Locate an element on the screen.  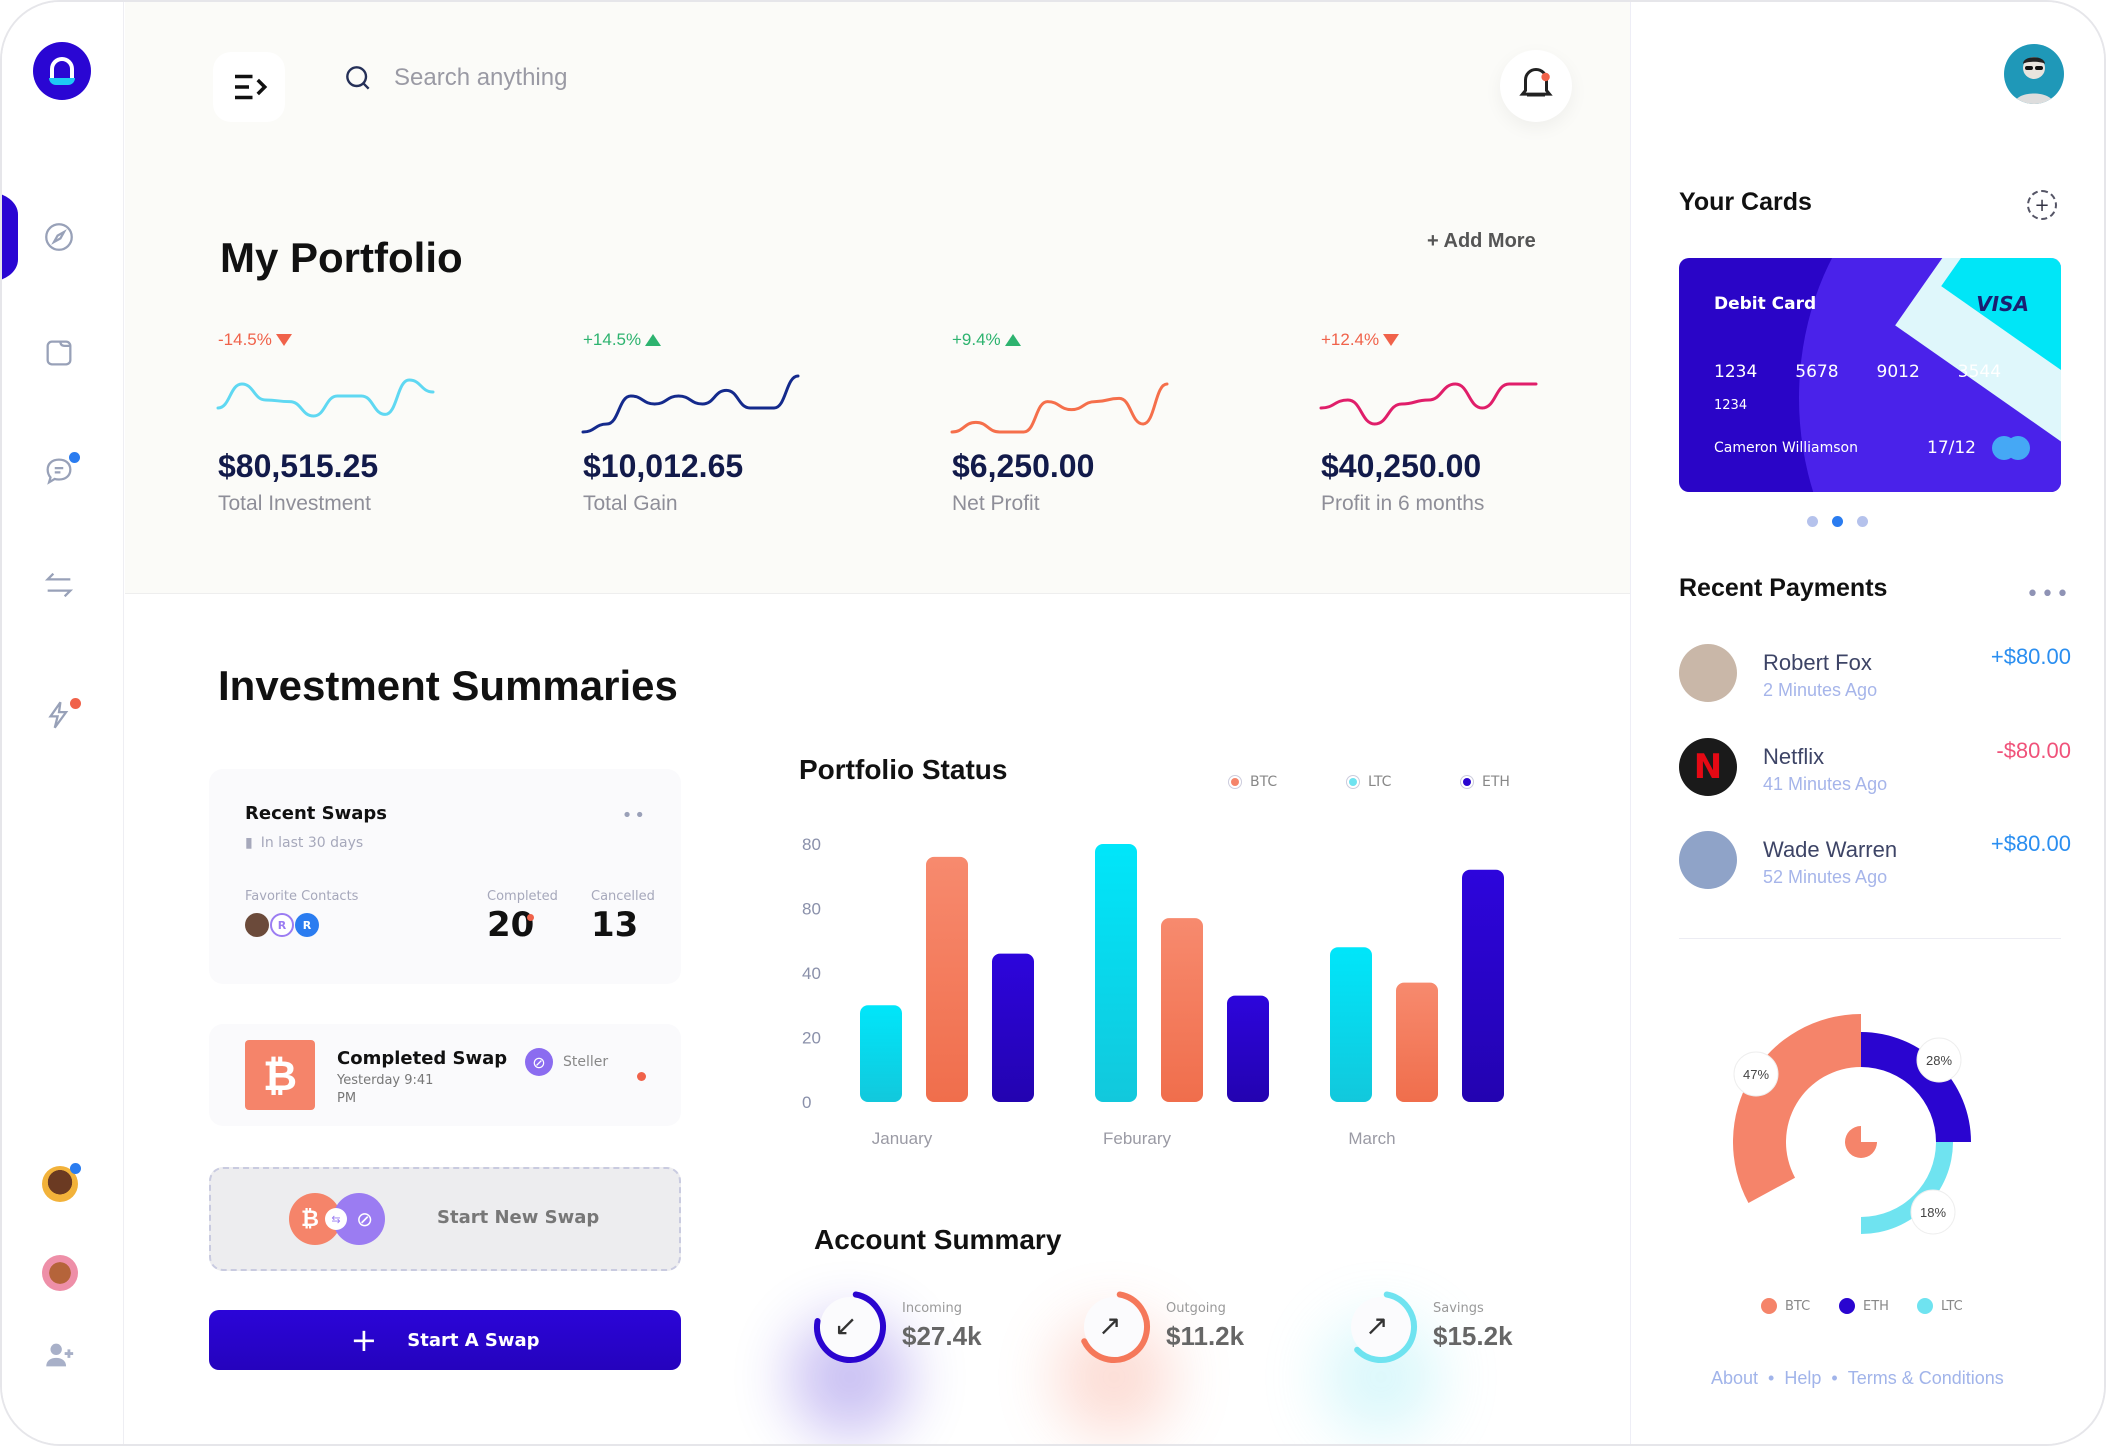
change-indicator: +14.5% is located at coordinates (703, 340).